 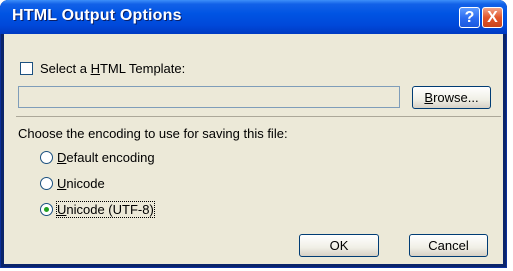 What do you see at coordinates (81, 183) in the screenshot?
I see `radio-unicode-label: Unicode` at bounding box center [81, 183].